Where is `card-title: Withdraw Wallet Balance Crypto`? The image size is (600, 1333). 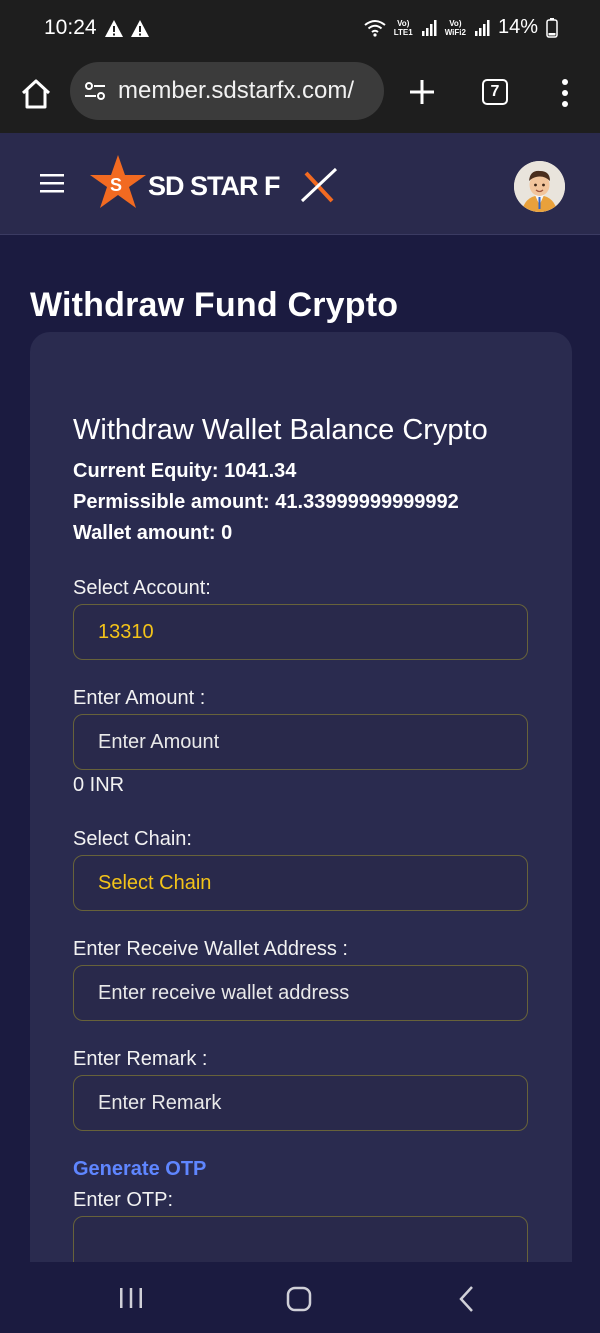
card-title: Withdraw Wallet Balance Crypto is located at coordinates (280, 430).